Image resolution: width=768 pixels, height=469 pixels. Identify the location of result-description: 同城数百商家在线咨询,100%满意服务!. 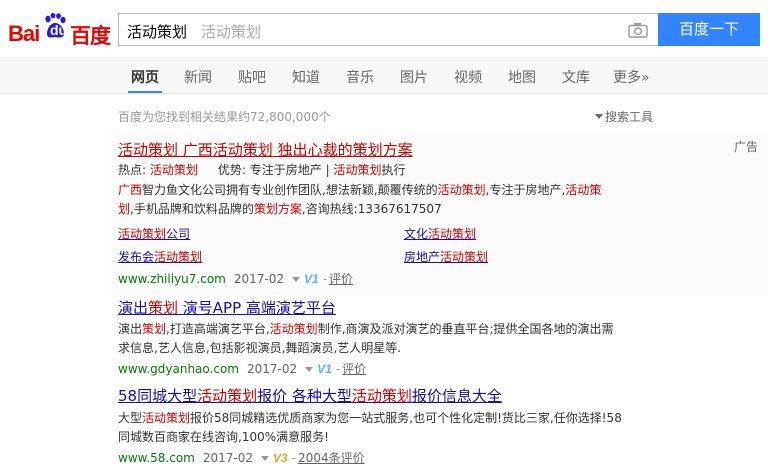
(223, 437).